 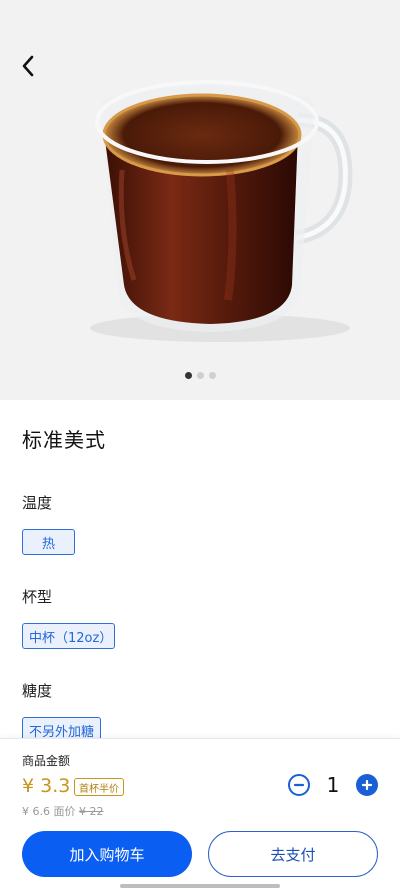 I want to click on decrease-quantity-button, so click(x=299, y=785).